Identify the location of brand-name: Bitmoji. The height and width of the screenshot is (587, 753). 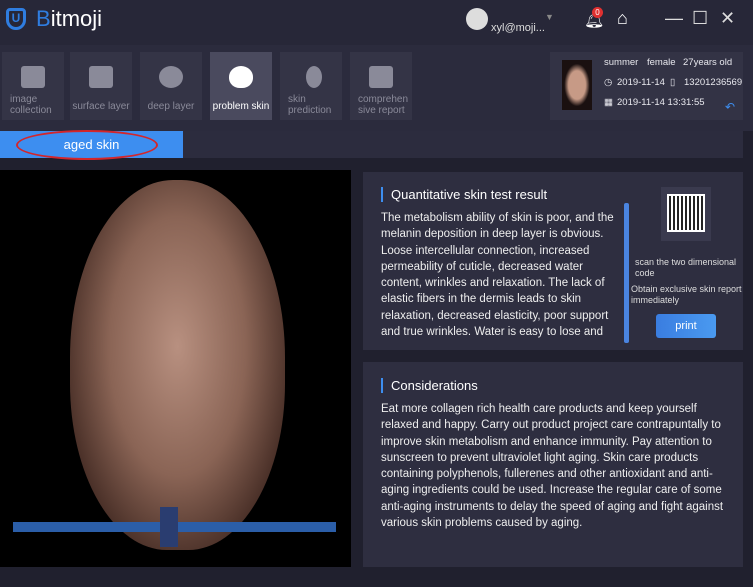
(69, 19).